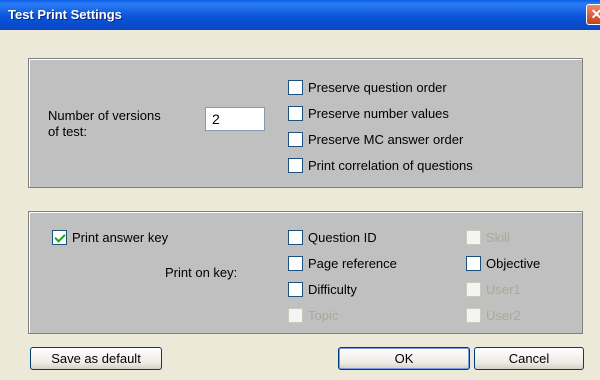  What do you see at coordinates (323, 315) in the screenshot?
I see `checkbox-label: Topic` at bounding box center [323, 315].